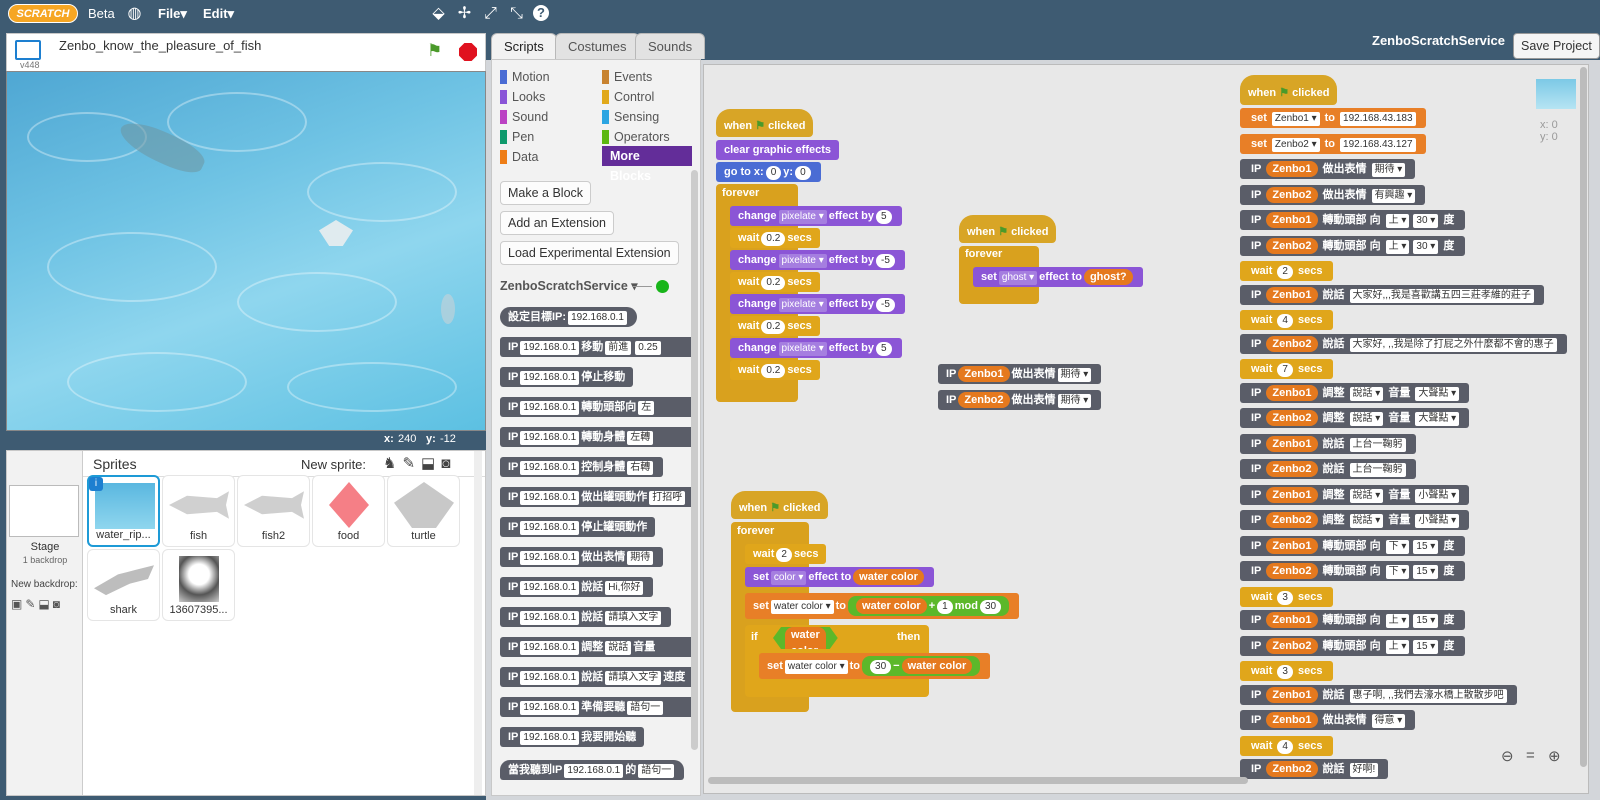 This screenshot has height=800, width=1600. What do you see at coordinates (218, 13) in the screenshot?
I see `edit-menu: Edit▾` at bounding box center [218, 13].